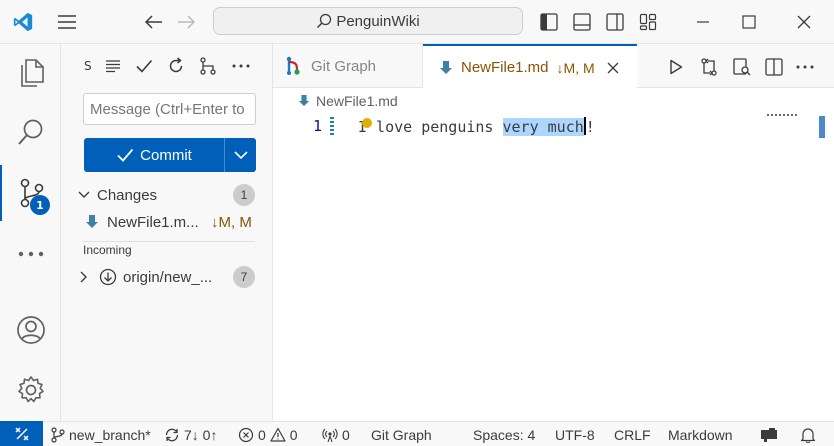 The width and height of the screenshot is (834, 446). I want to click on incoming-item: origin/new_... 7, so click(167, 277).